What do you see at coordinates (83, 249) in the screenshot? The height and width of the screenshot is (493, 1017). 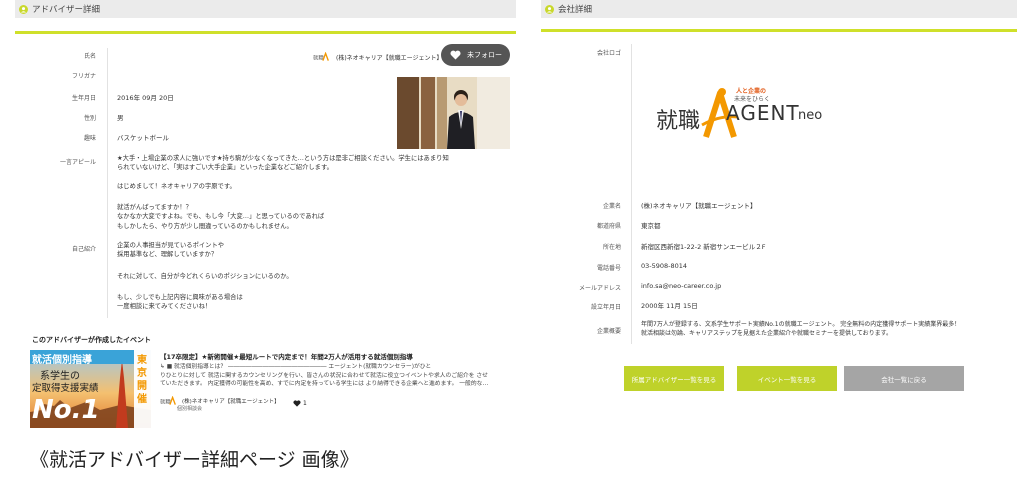 I see `self-intro-label: 自己紹介` at bounding box center [83, 249].